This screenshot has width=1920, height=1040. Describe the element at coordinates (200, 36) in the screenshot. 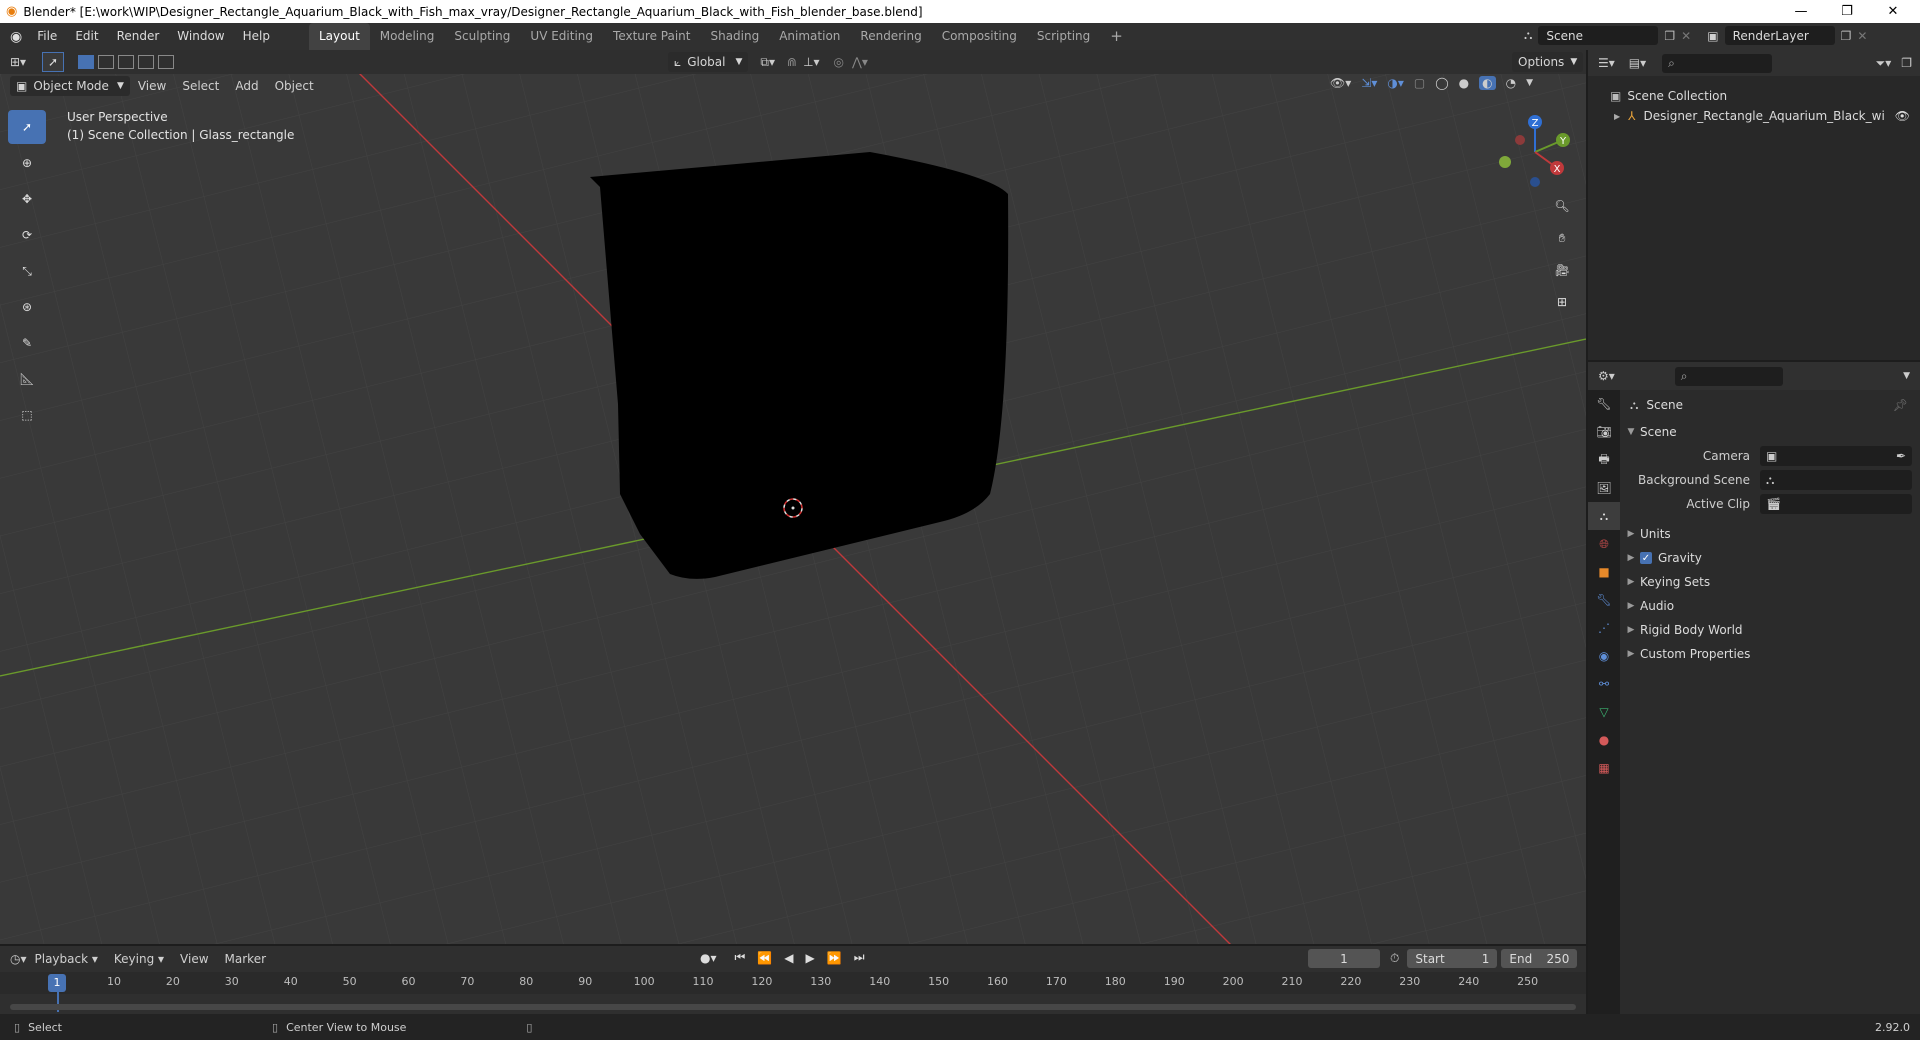

I see `menu-window: Window` at that location.